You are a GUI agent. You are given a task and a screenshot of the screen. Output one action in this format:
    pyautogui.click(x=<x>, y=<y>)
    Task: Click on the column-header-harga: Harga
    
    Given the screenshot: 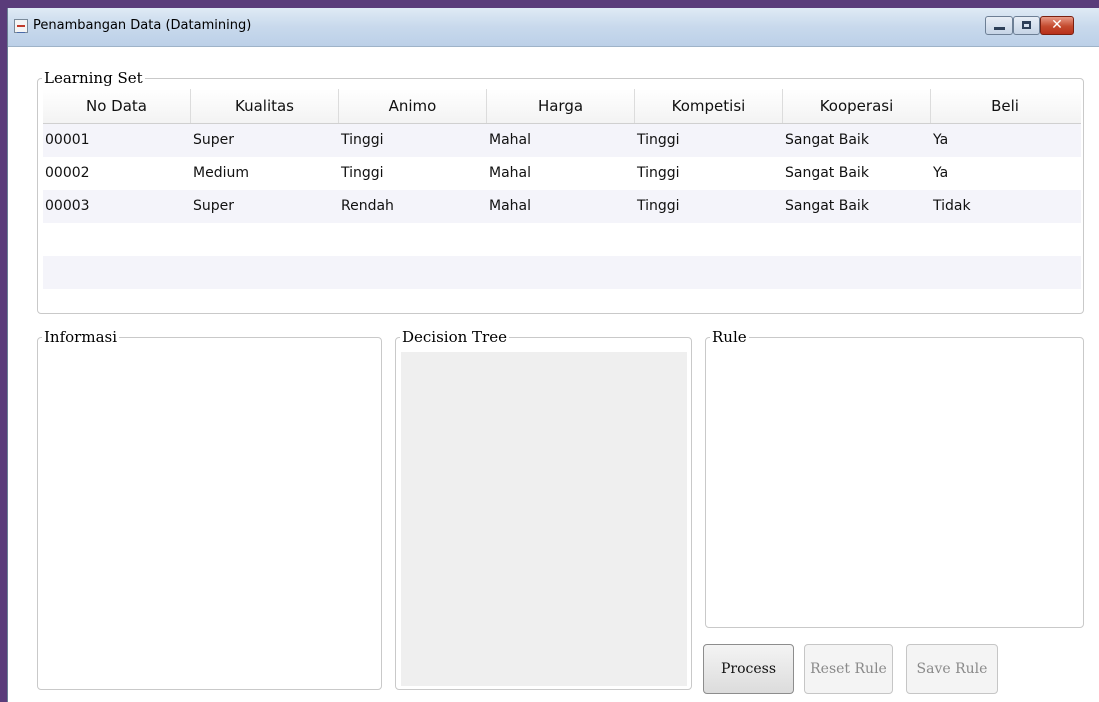 What is the action you would take?
    pyautogui.click(x=561, y=106)
    